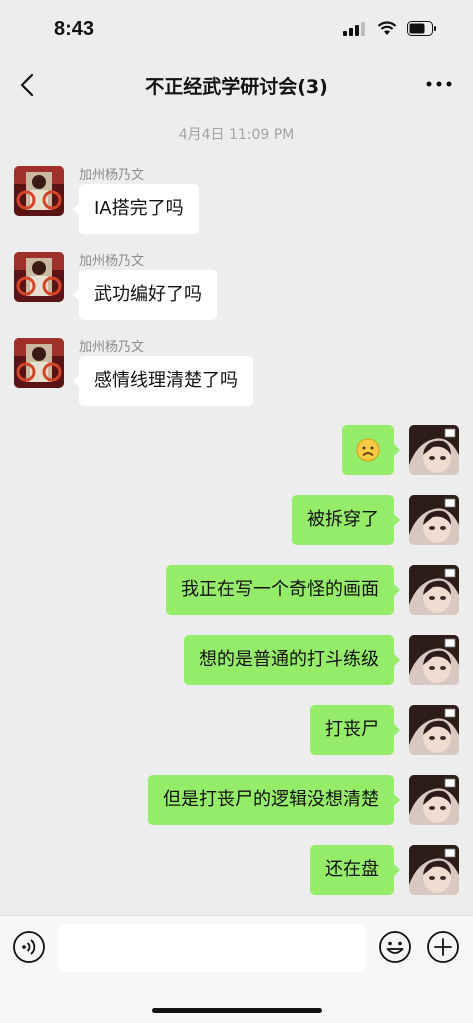 The width and height of the screenshot is (473, 1023). I want to click on frowning-face-icon, so click(368, 450).